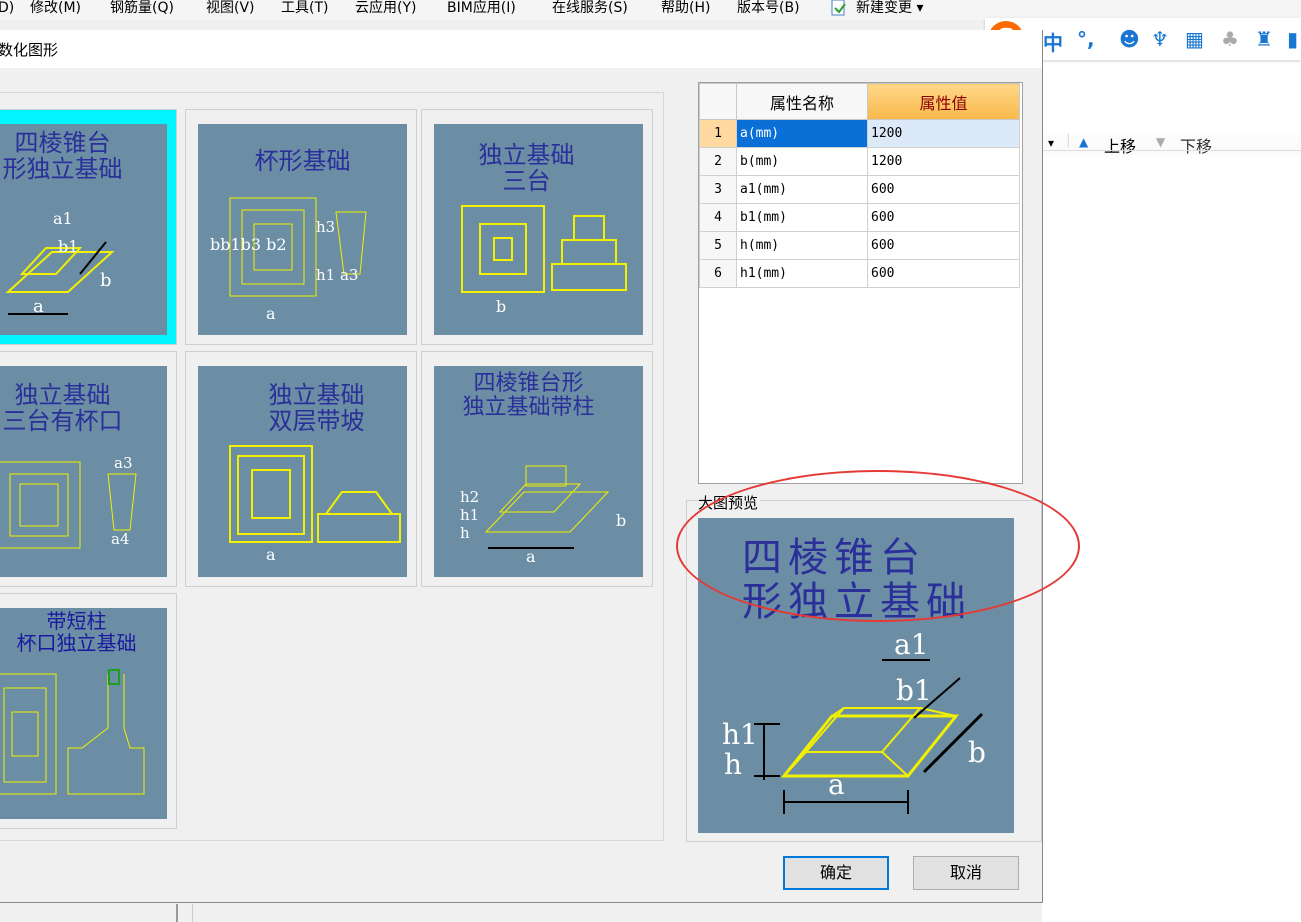 Image resolution: width=1301 pixels, height=922 pixels. I want to click on menu-item-view: 视图(V), so click(230, 8).